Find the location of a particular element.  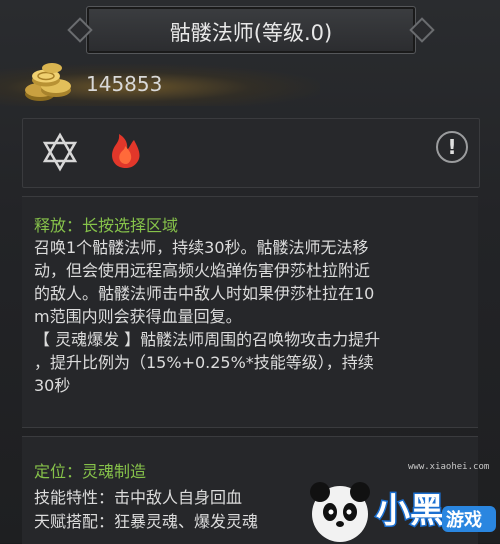

position-label: 定位：灵魂制造 is located at coordinates (90, 471).